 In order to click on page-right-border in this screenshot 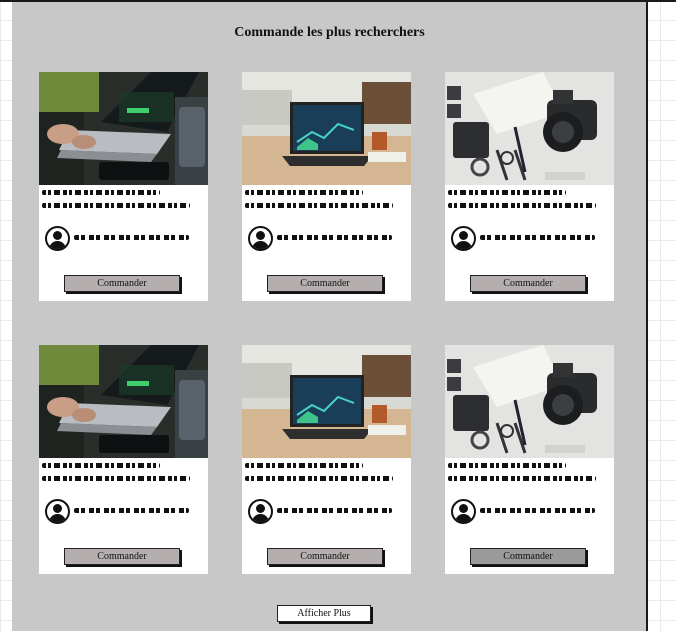, I will do `click(647, 315)`.